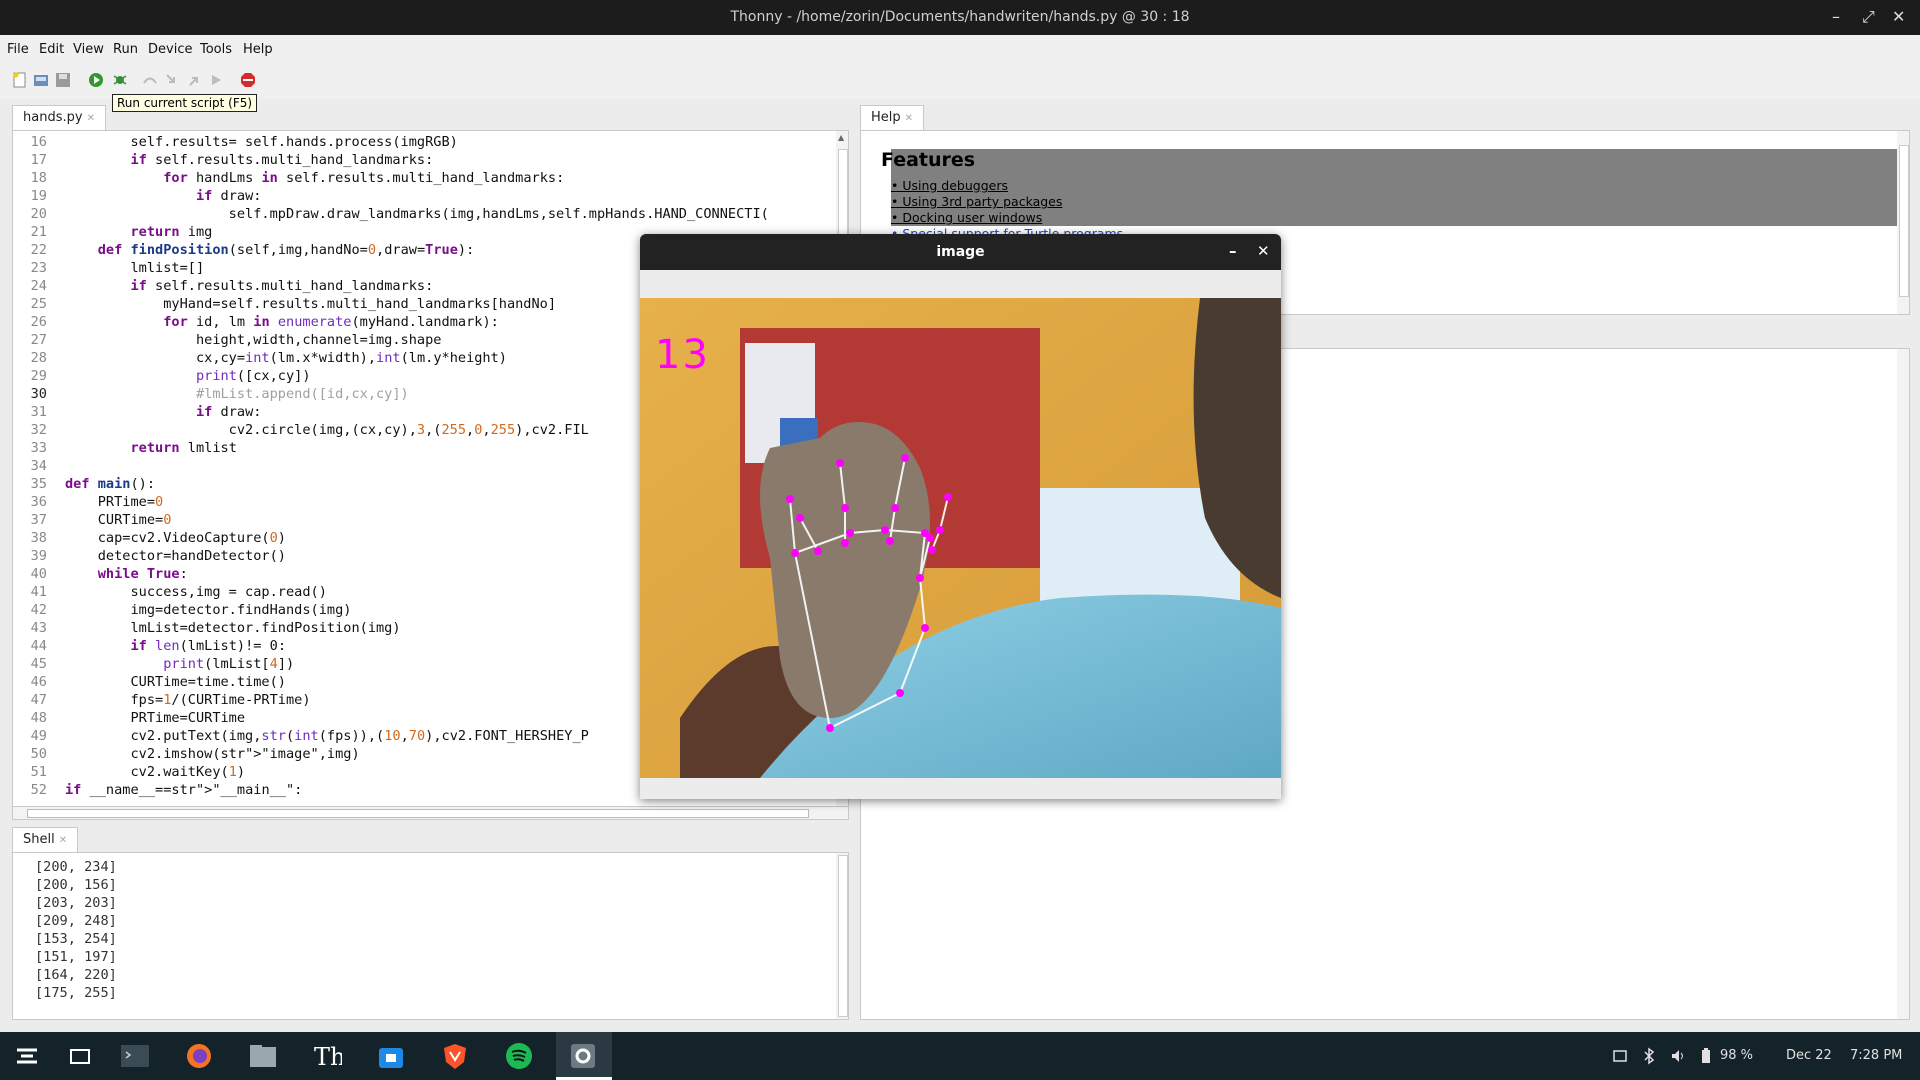 The height and width of the screenshot is (1080, 1920). What do you see at coordinates (966, 217) in the screenshot?
I see `help-link-docking: • Docking user windows` at bounding box center [966, 217].